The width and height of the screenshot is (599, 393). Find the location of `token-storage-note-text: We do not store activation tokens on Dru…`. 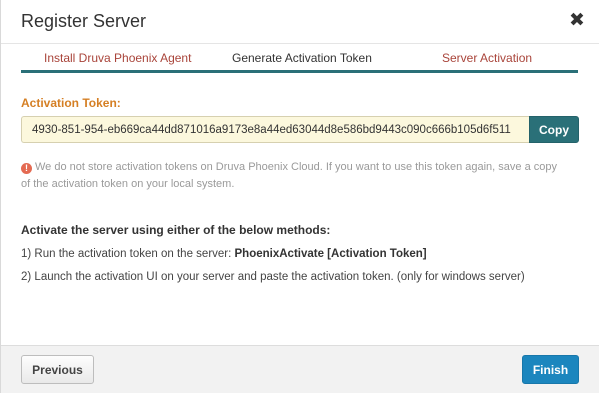

token-storage-note-text: We do not store activation tokens on Dru… is located at coordinates (289, 175).